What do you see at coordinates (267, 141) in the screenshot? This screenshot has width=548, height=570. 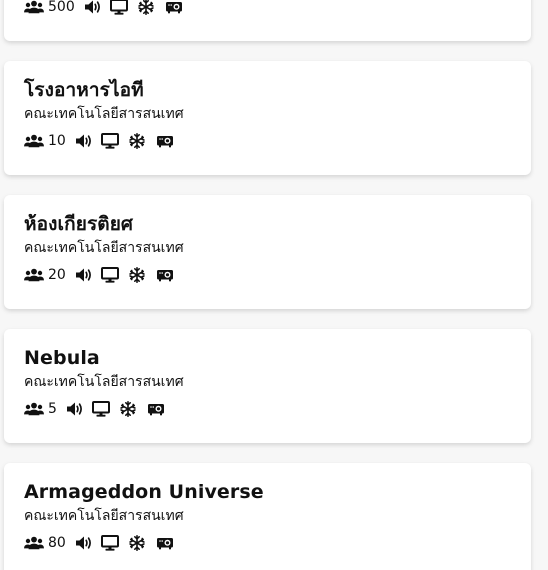 I see `room-facilities: 10` at bounding box center [267, 141].